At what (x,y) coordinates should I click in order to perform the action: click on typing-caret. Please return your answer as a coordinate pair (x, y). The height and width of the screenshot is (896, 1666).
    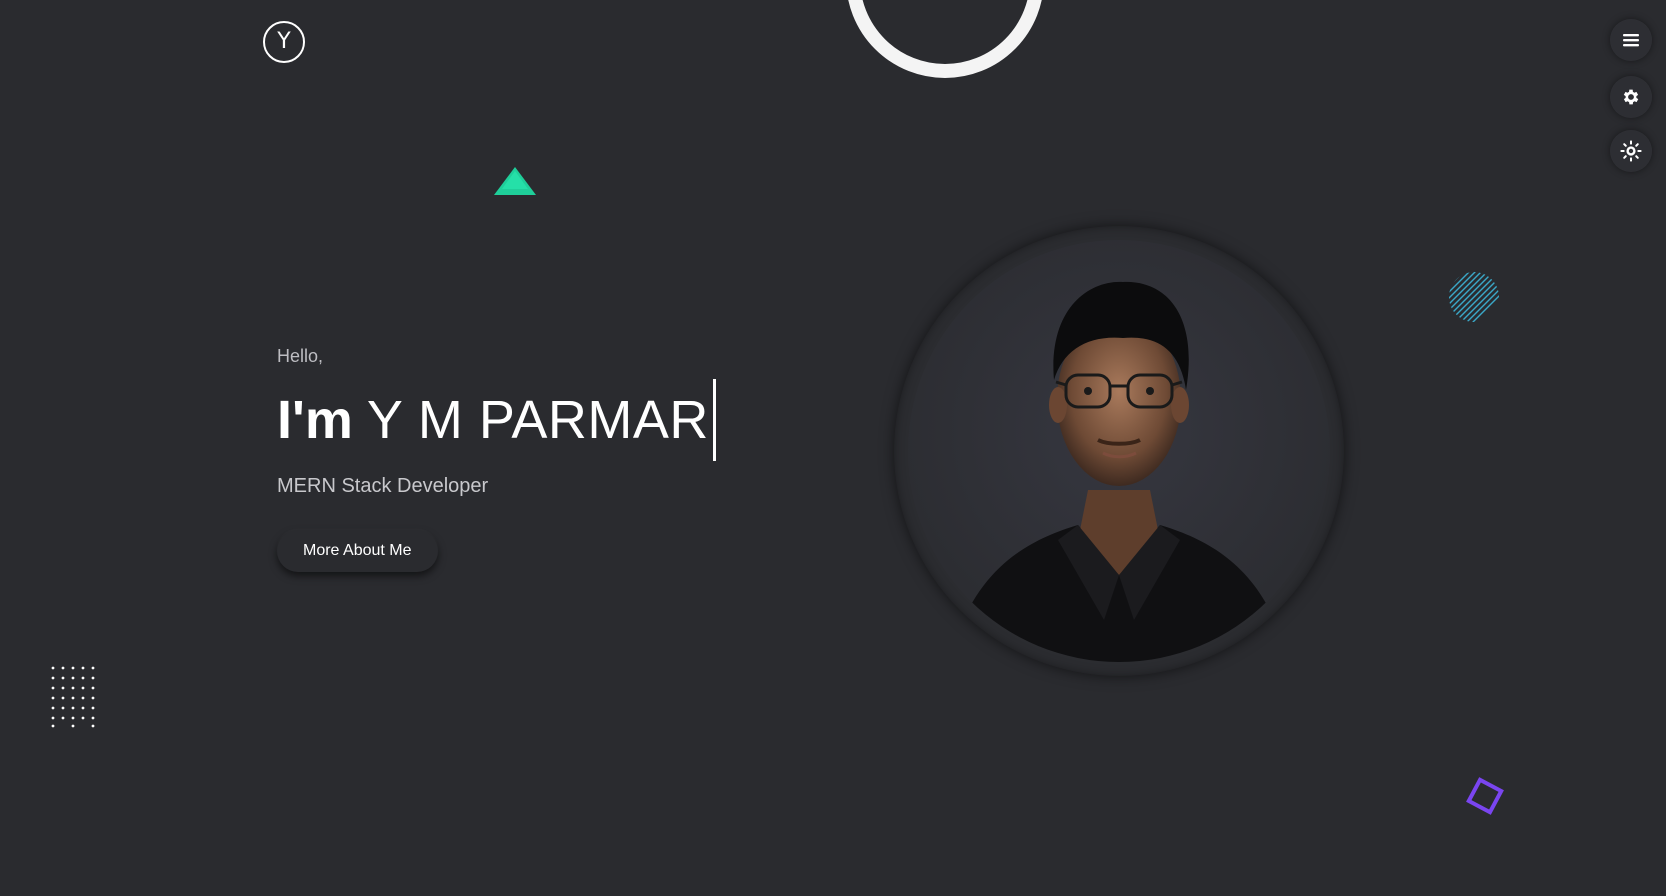
    Looking at the image, I should click on (714, 420).